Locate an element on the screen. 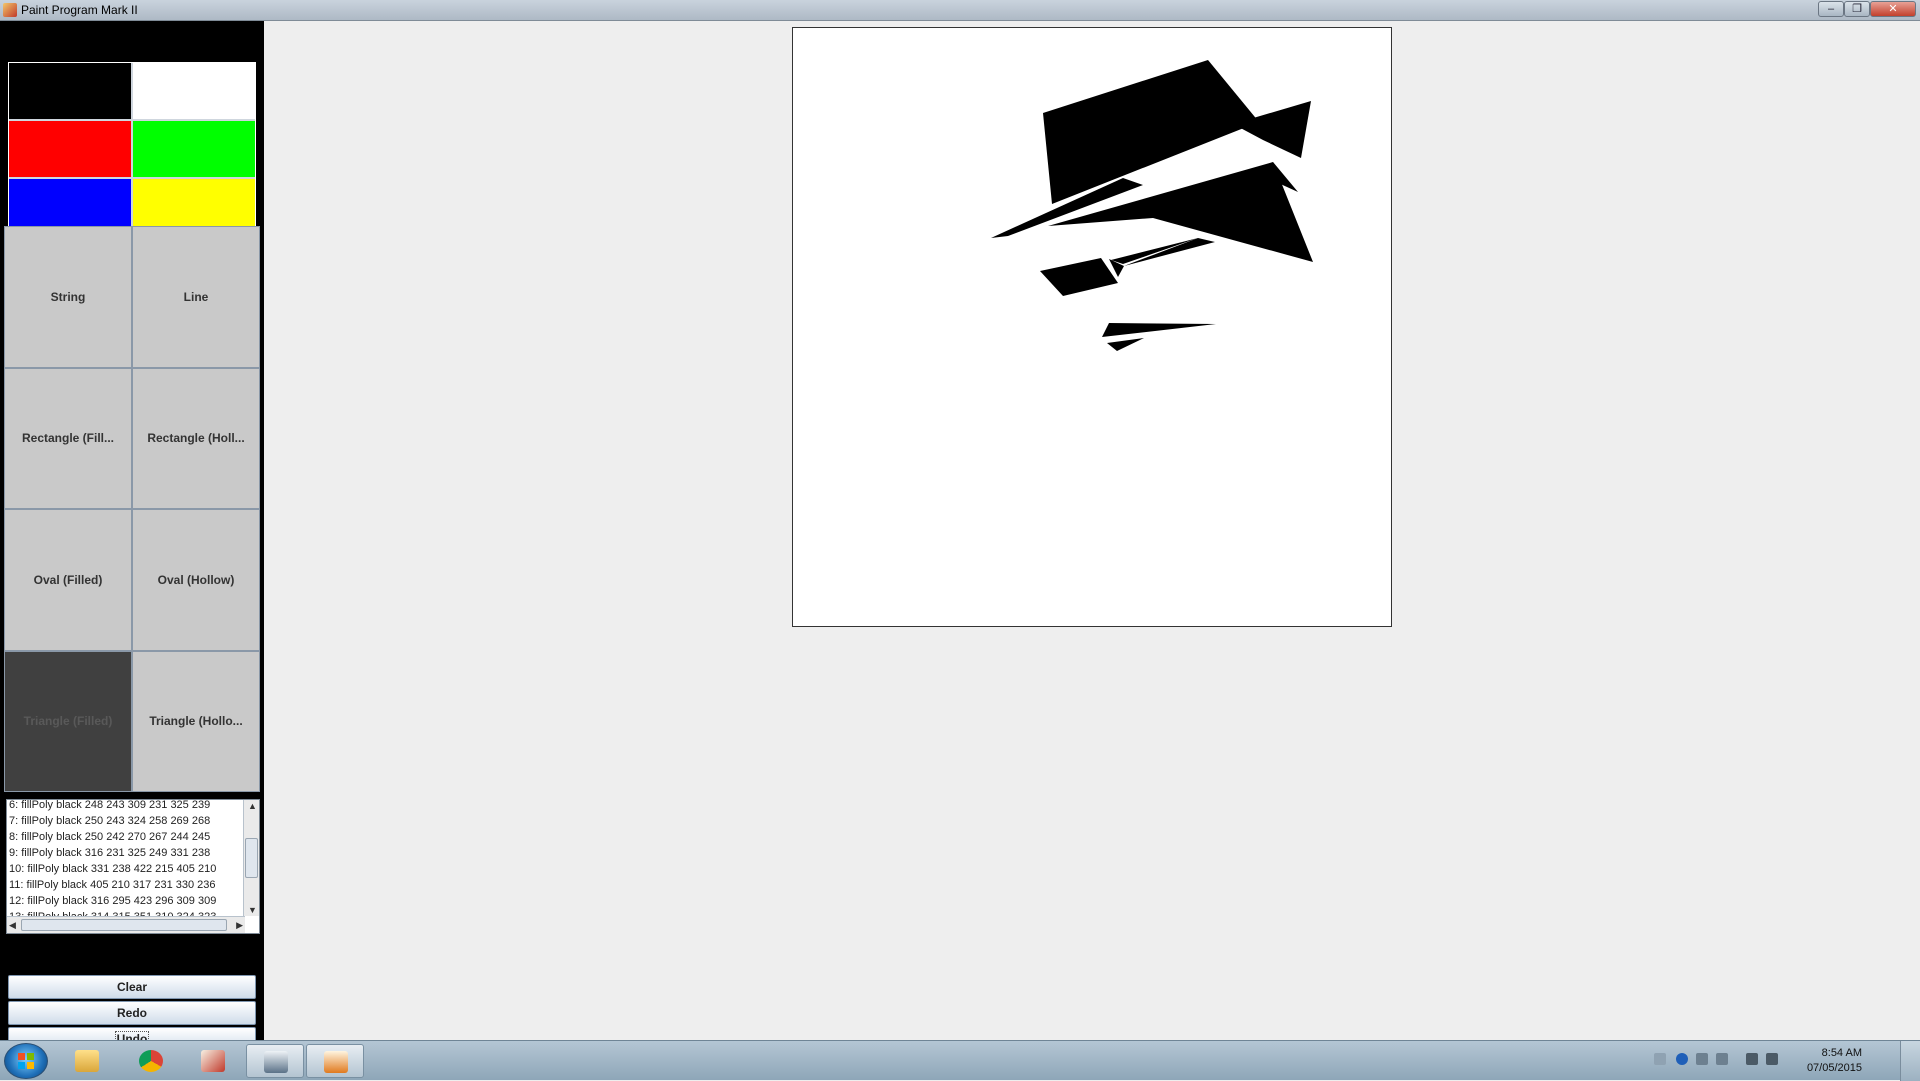 The image size is (1920, 1081). taskbar-explorer is located at coordinates (87, 1061).